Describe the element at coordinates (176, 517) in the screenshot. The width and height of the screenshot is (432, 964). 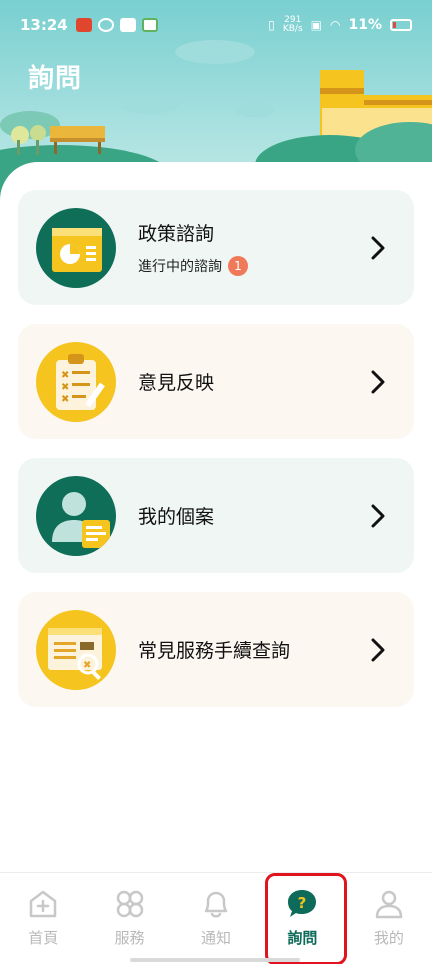
I see `card-title: 我的個案` at that location.